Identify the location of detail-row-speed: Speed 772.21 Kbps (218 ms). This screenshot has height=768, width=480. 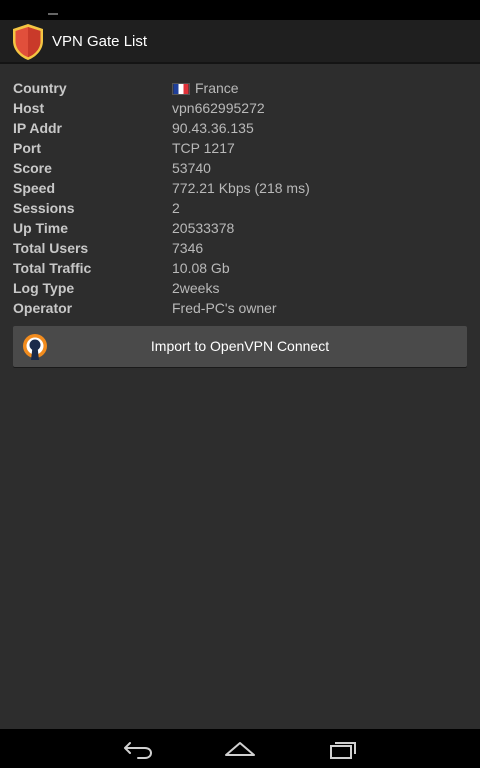
(240, 188).